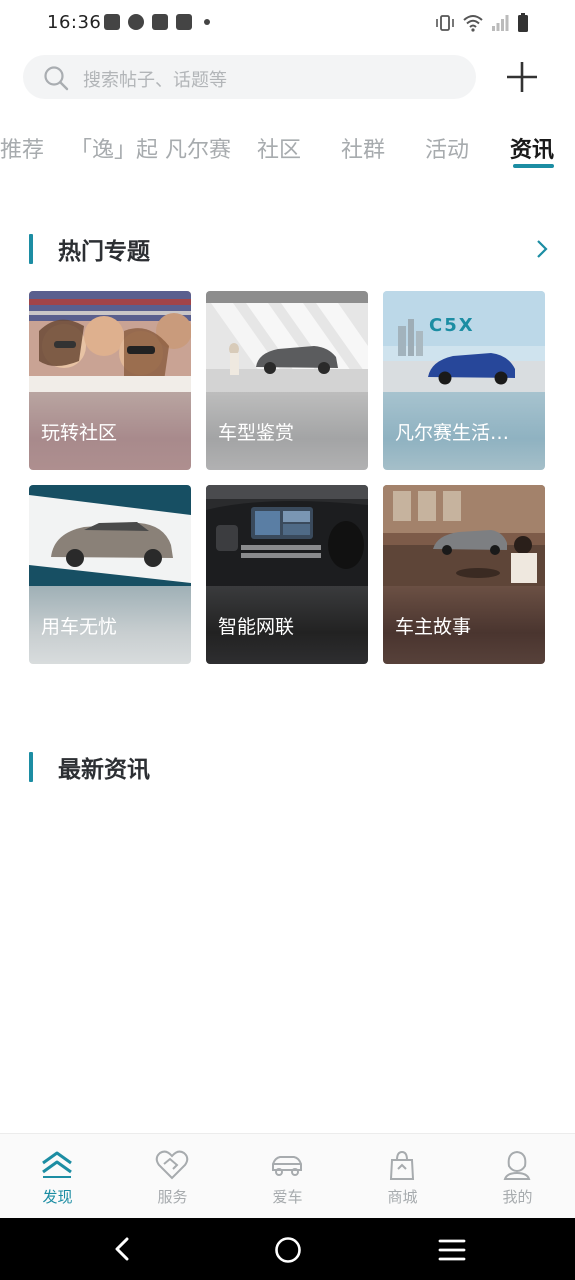 The height and width of the screenshot is (1280, 575). What do you see at coordinates (150, 148) in the screenshot?
I see `tab-versailles: 「逸」起 凡尔赛` at bounding box center [150, 148].